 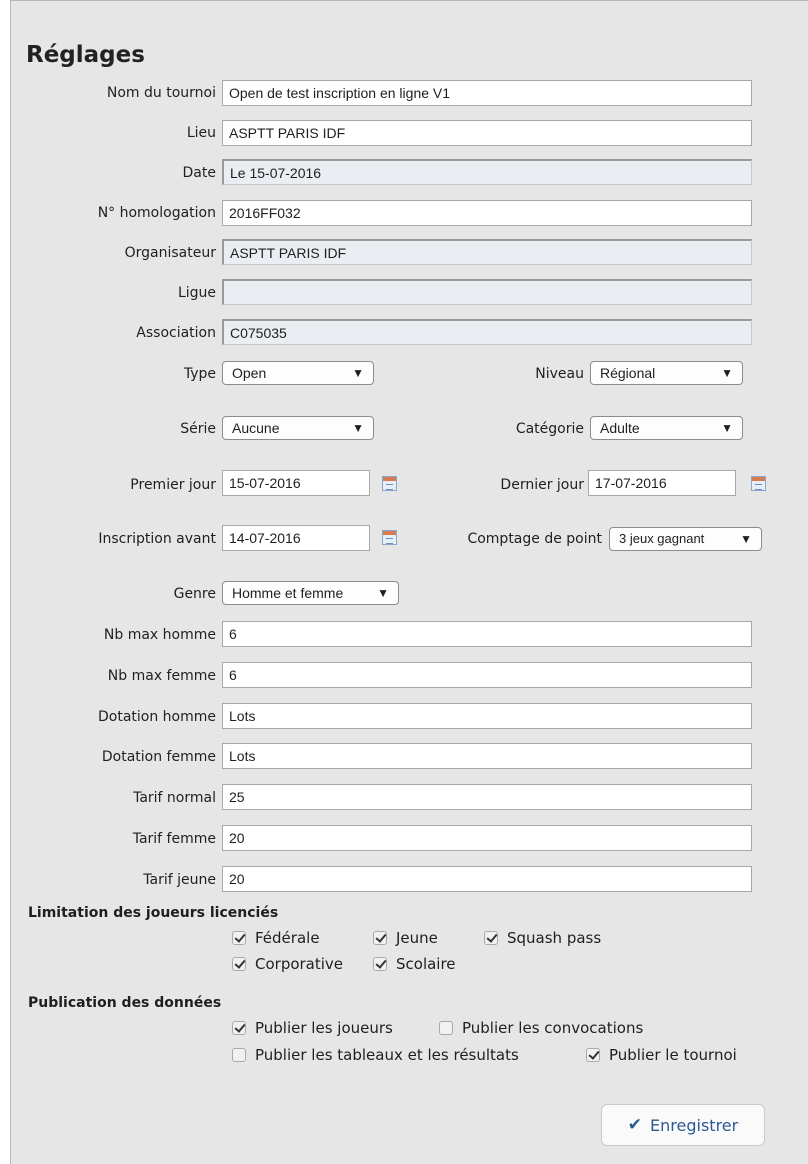 I want to click on limitation-heading: Limitation des joueurs licenciés, so click(x=153, y=913).